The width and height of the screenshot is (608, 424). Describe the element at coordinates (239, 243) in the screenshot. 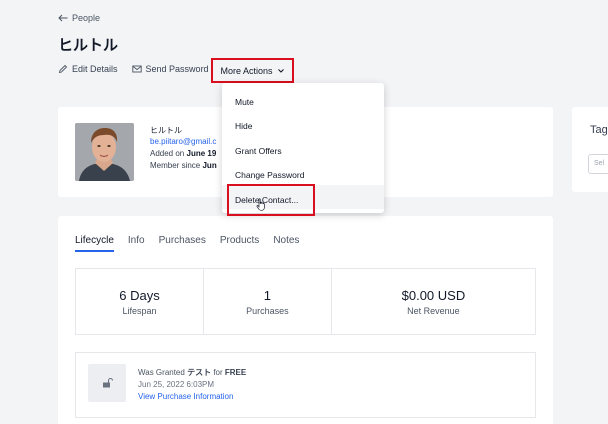

I see `tab-products: Products` at that location.